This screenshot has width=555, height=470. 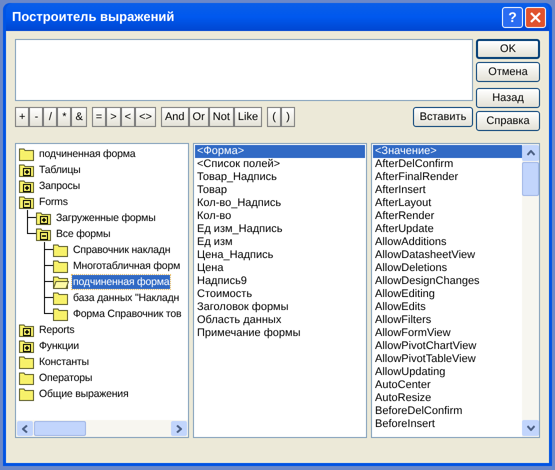 I want to click on list-item: AllowPivotChartView, so click(x=447, y=346).